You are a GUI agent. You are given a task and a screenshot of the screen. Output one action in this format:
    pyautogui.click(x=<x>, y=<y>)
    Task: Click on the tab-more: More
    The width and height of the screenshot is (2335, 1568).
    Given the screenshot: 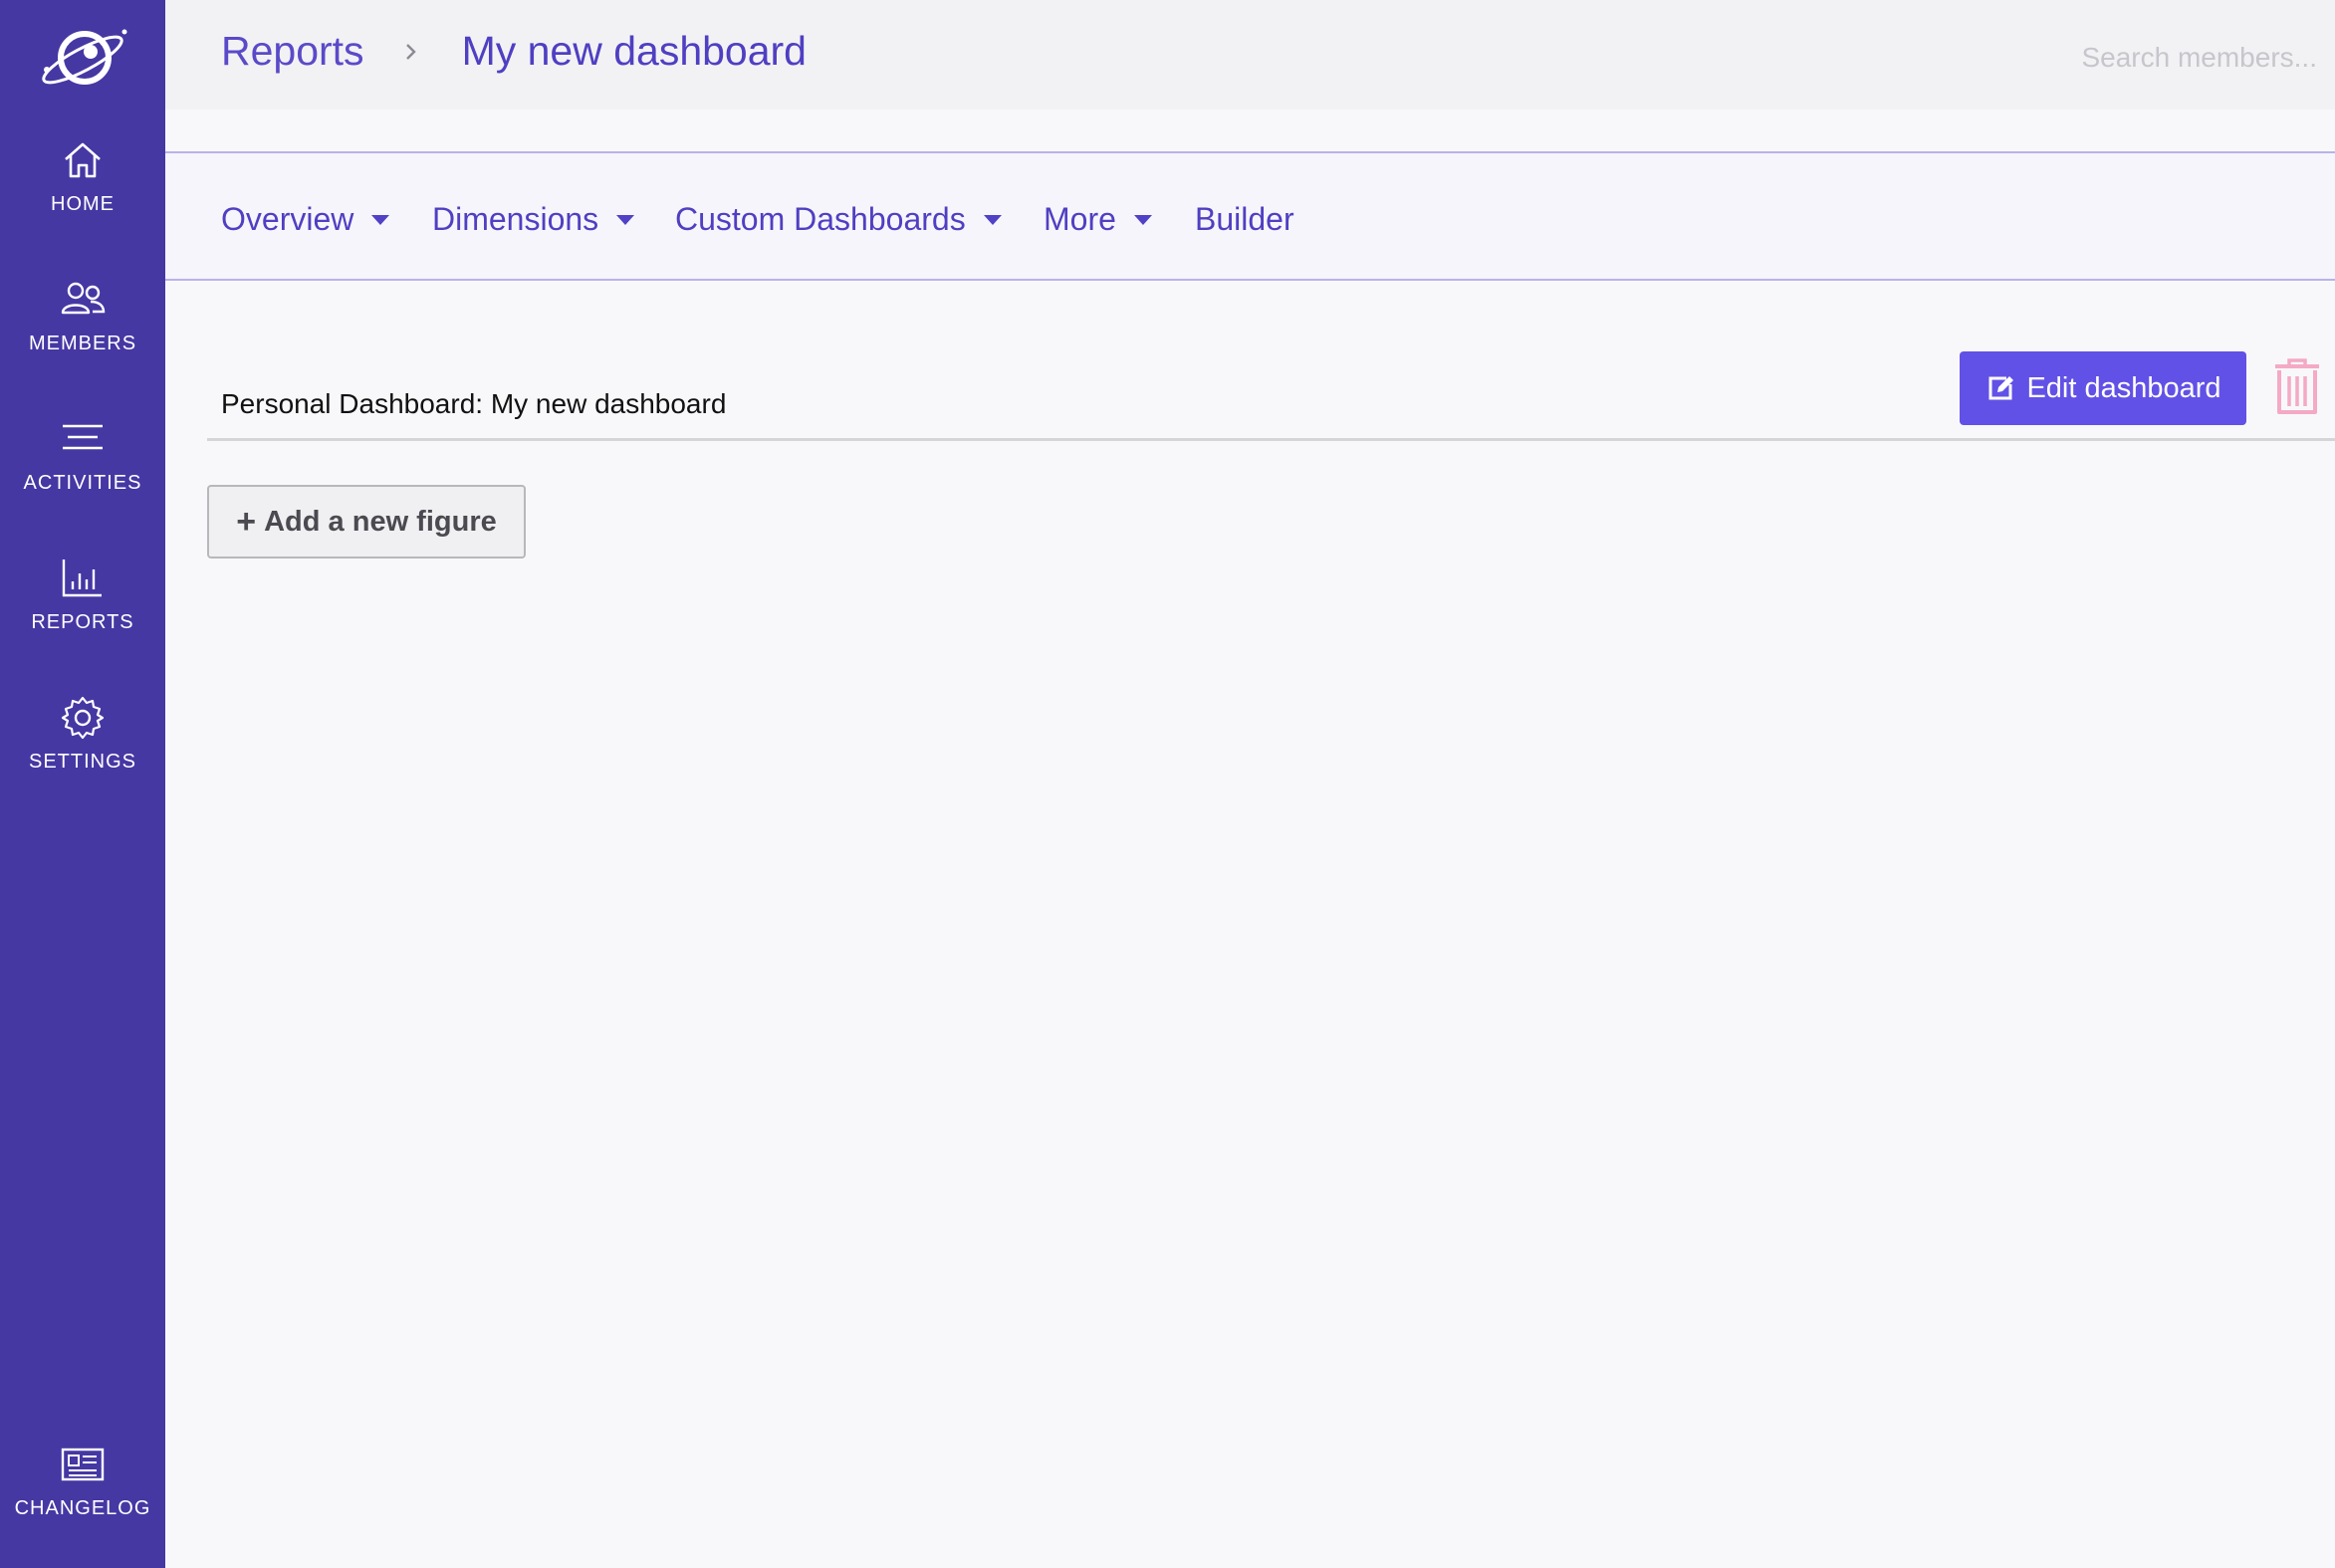 What is the action you would take?
    pyautogui.click(x=1098, y=219)
    